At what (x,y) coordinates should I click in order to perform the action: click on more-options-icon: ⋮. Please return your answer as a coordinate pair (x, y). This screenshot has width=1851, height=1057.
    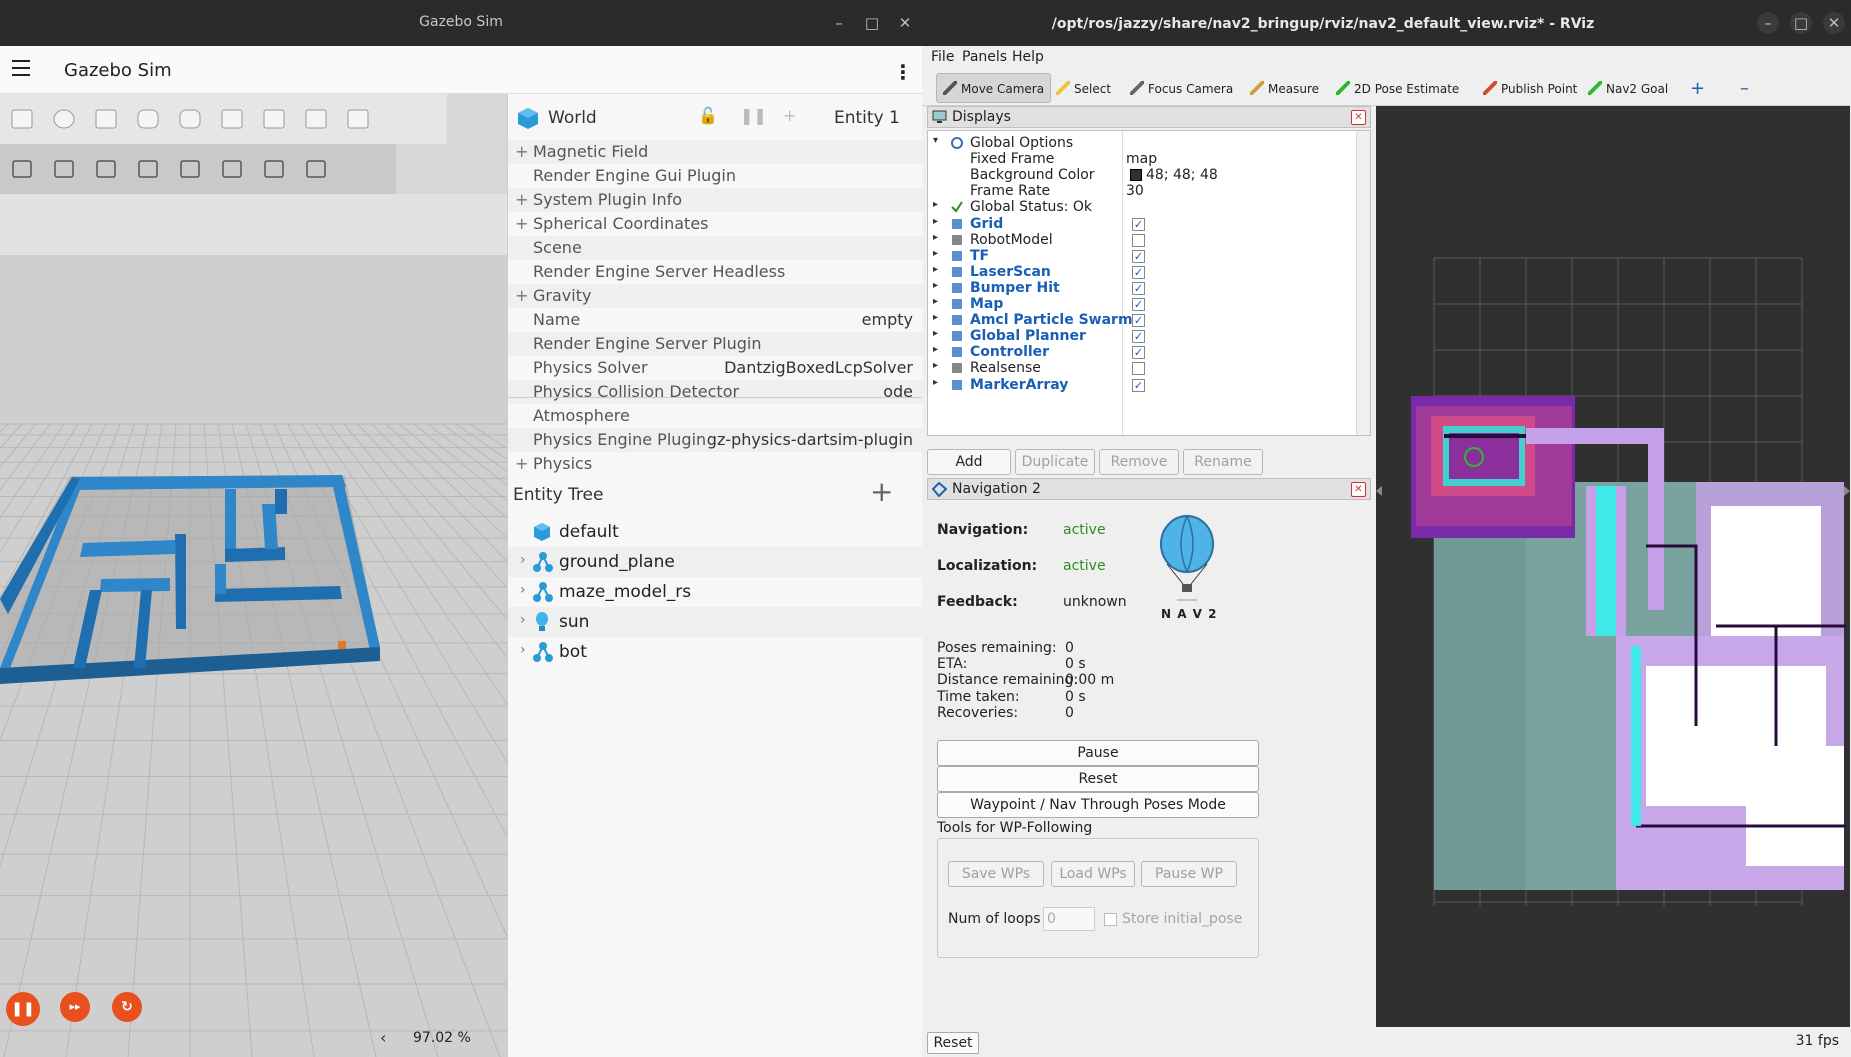
    Looking at the image, I should click on (903, 72).